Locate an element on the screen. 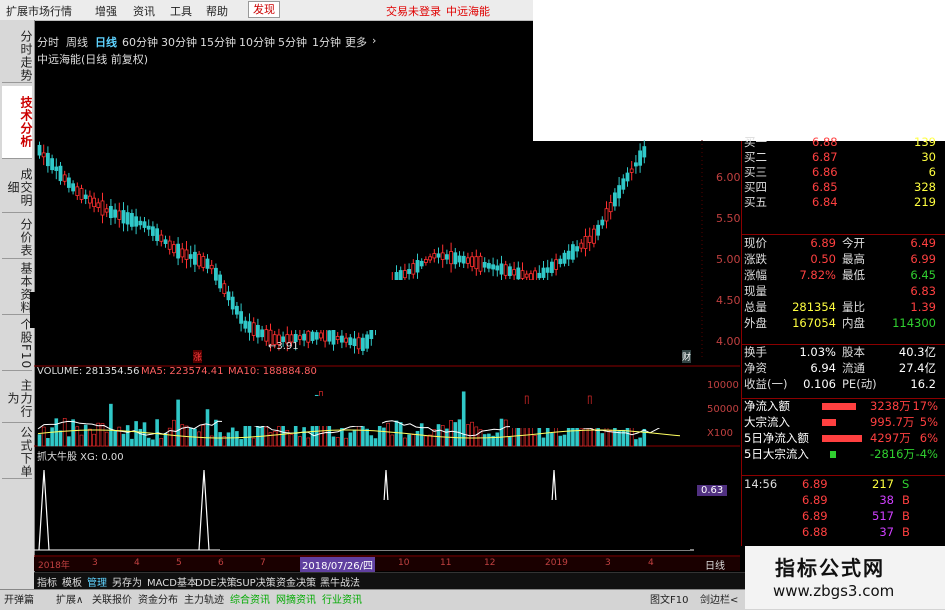  tab-macd: MACD基本 is located at coordinates (172, 581).